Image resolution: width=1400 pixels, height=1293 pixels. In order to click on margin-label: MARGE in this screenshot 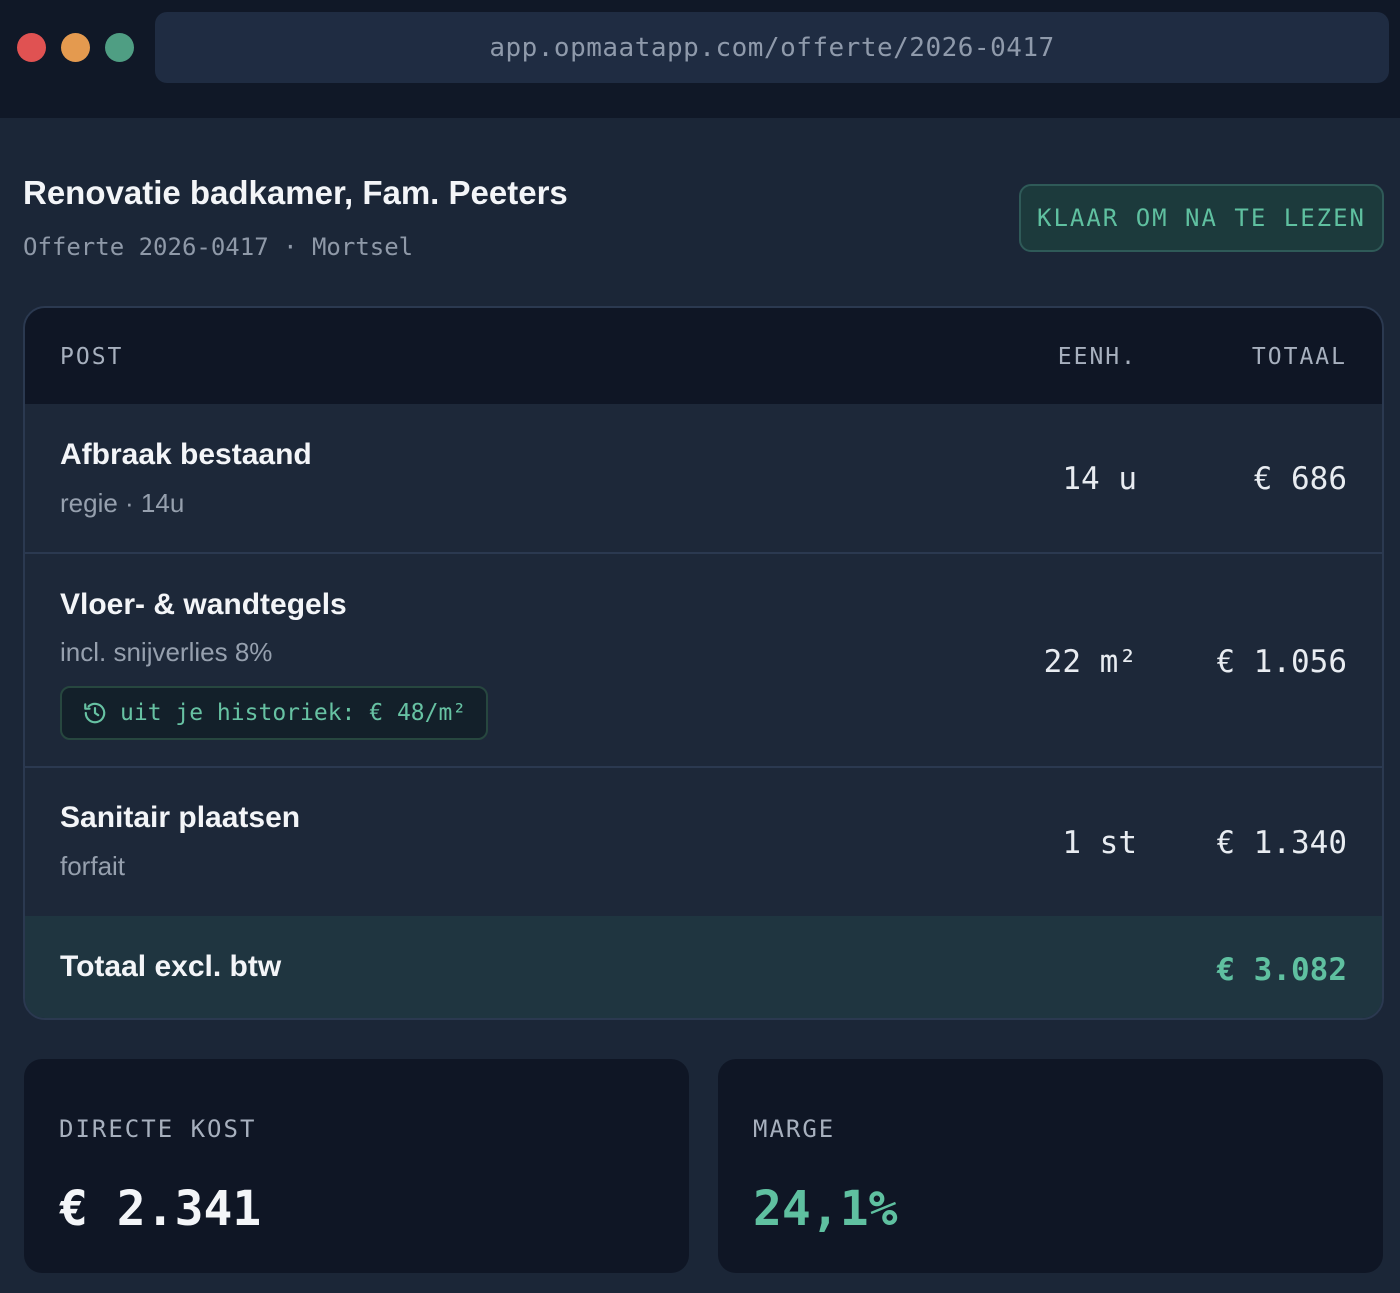, I will do `click(794, 1129)`.